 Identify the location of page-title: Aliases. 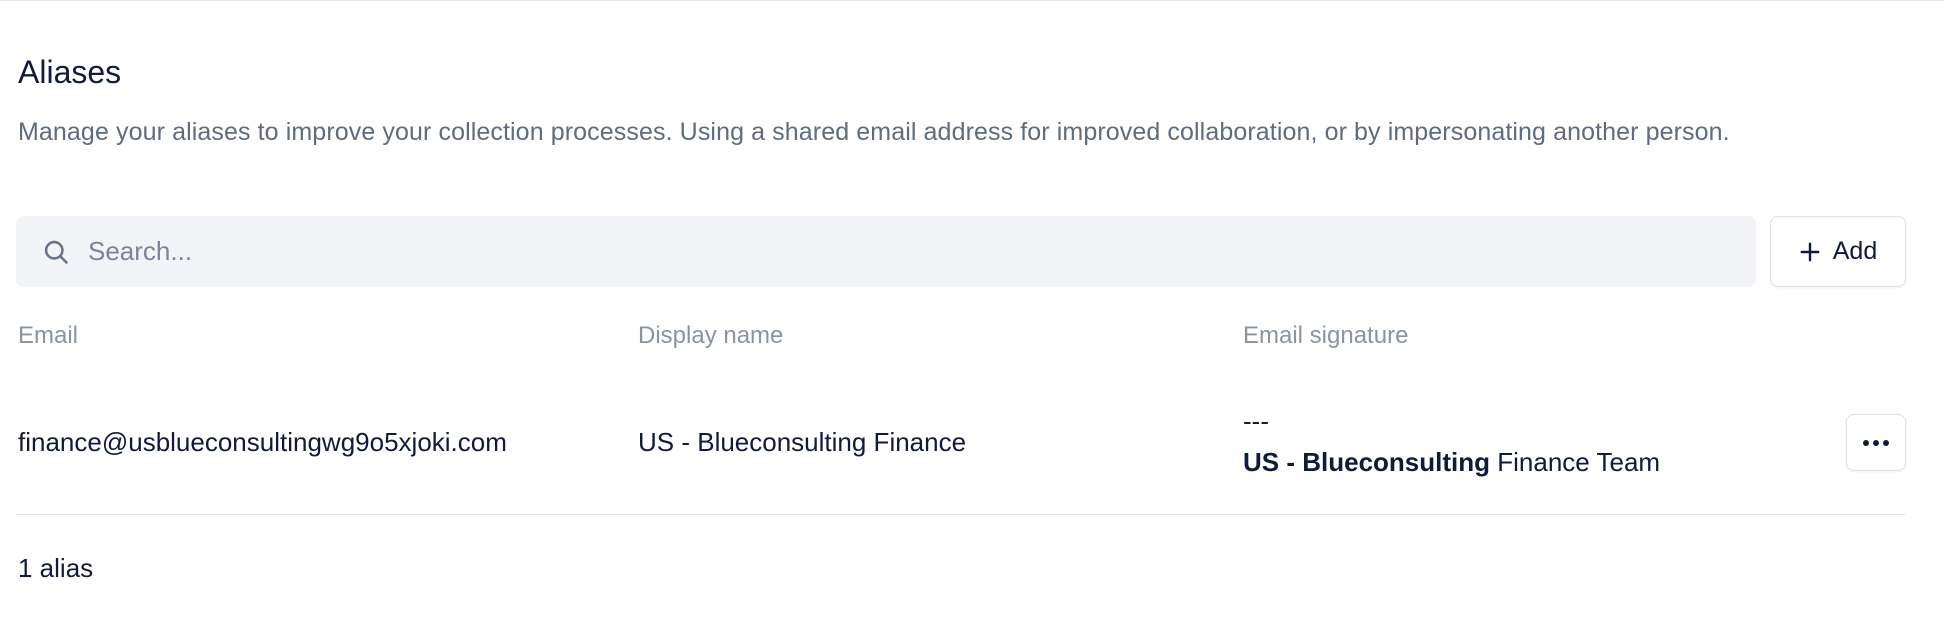
(70, 72).